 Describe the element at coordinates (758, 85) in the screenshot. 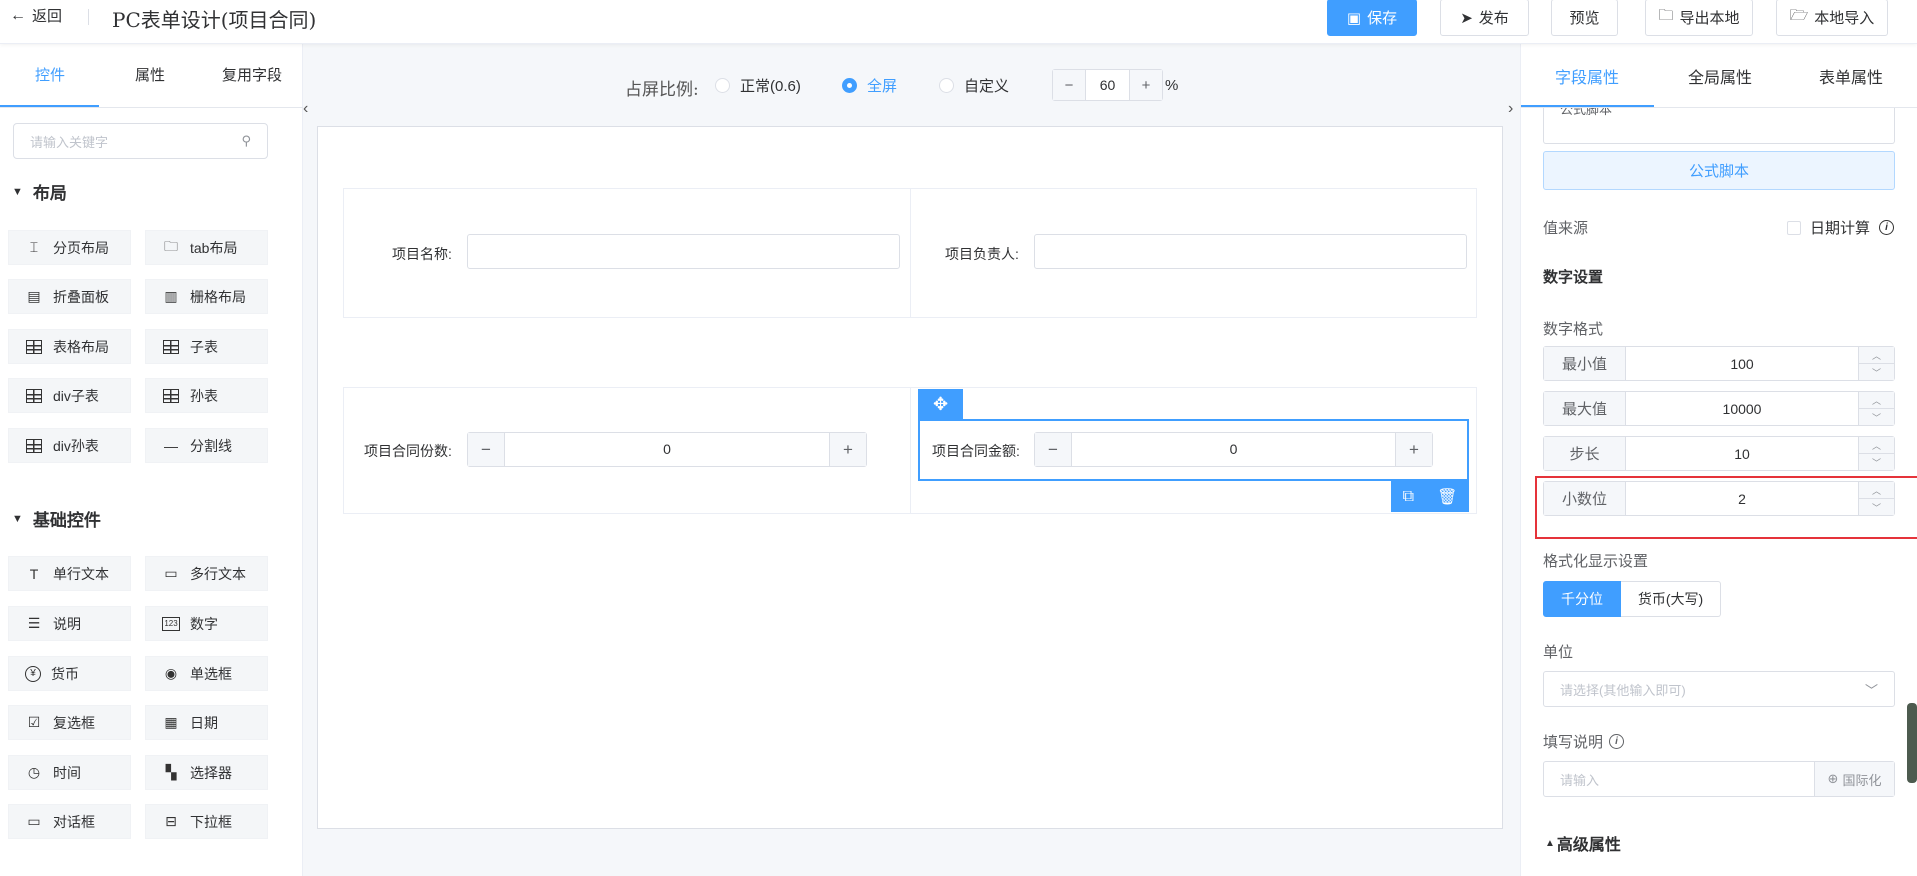

I see `ratio-normal-radio: 正常(0.6)` at that location.